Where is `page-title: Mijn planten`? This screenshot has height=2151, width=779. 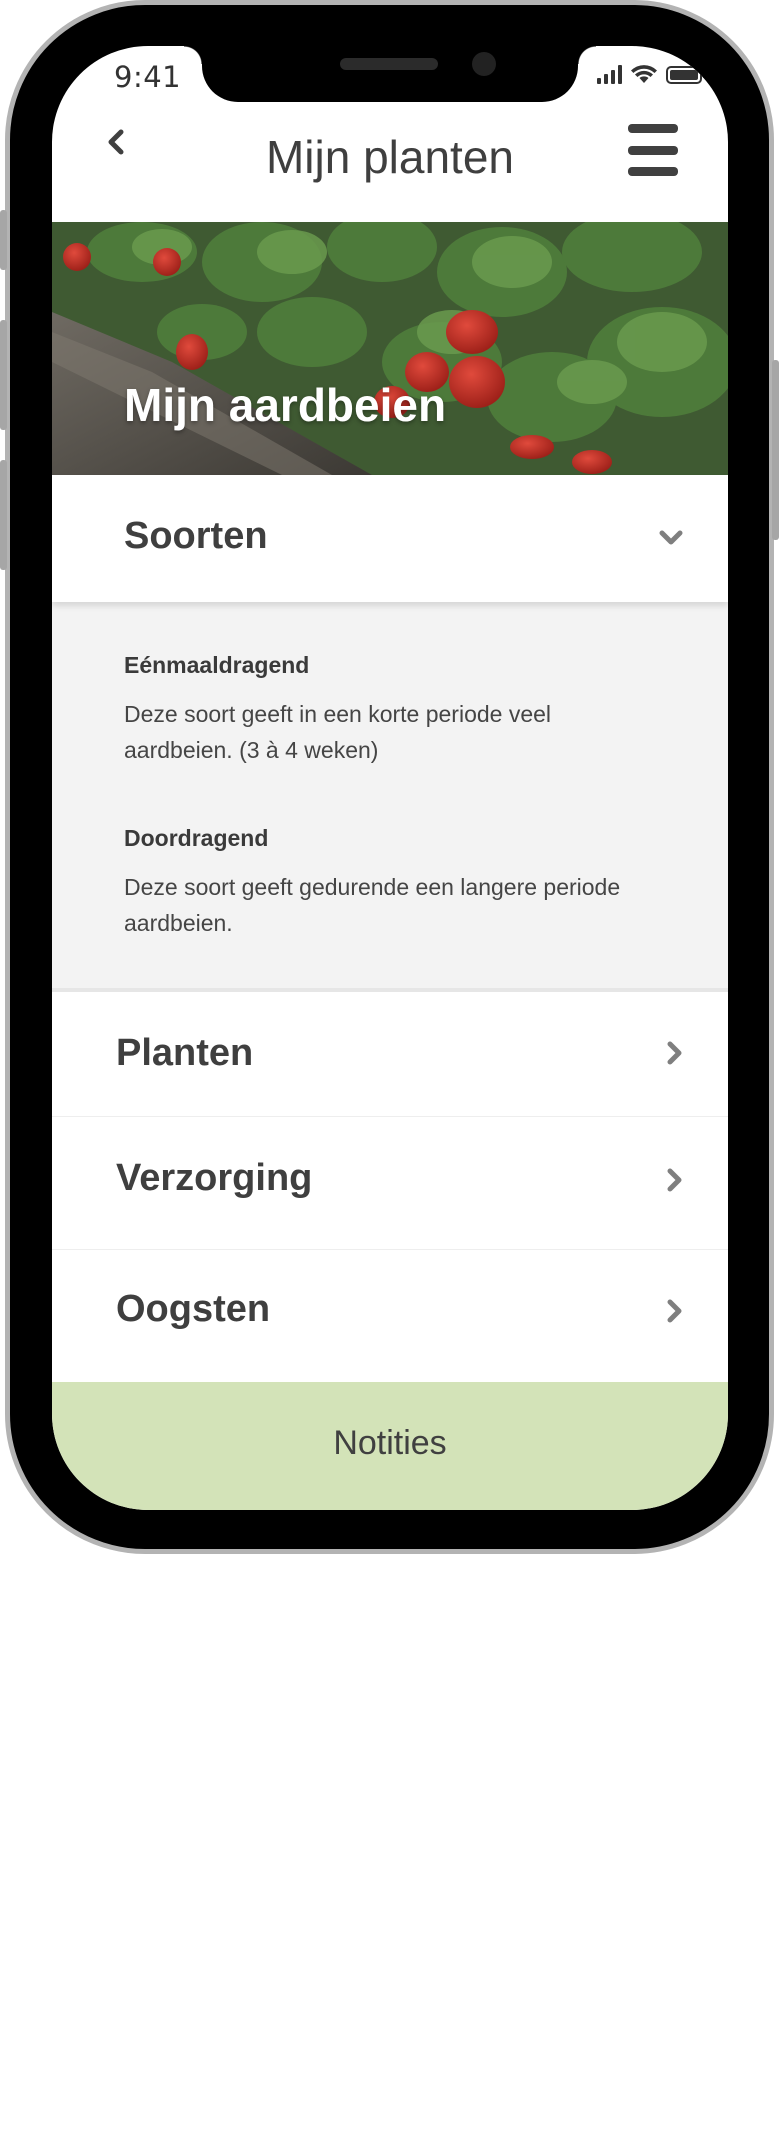 page-title: Mijn planten is located at coordinates (390, 157).